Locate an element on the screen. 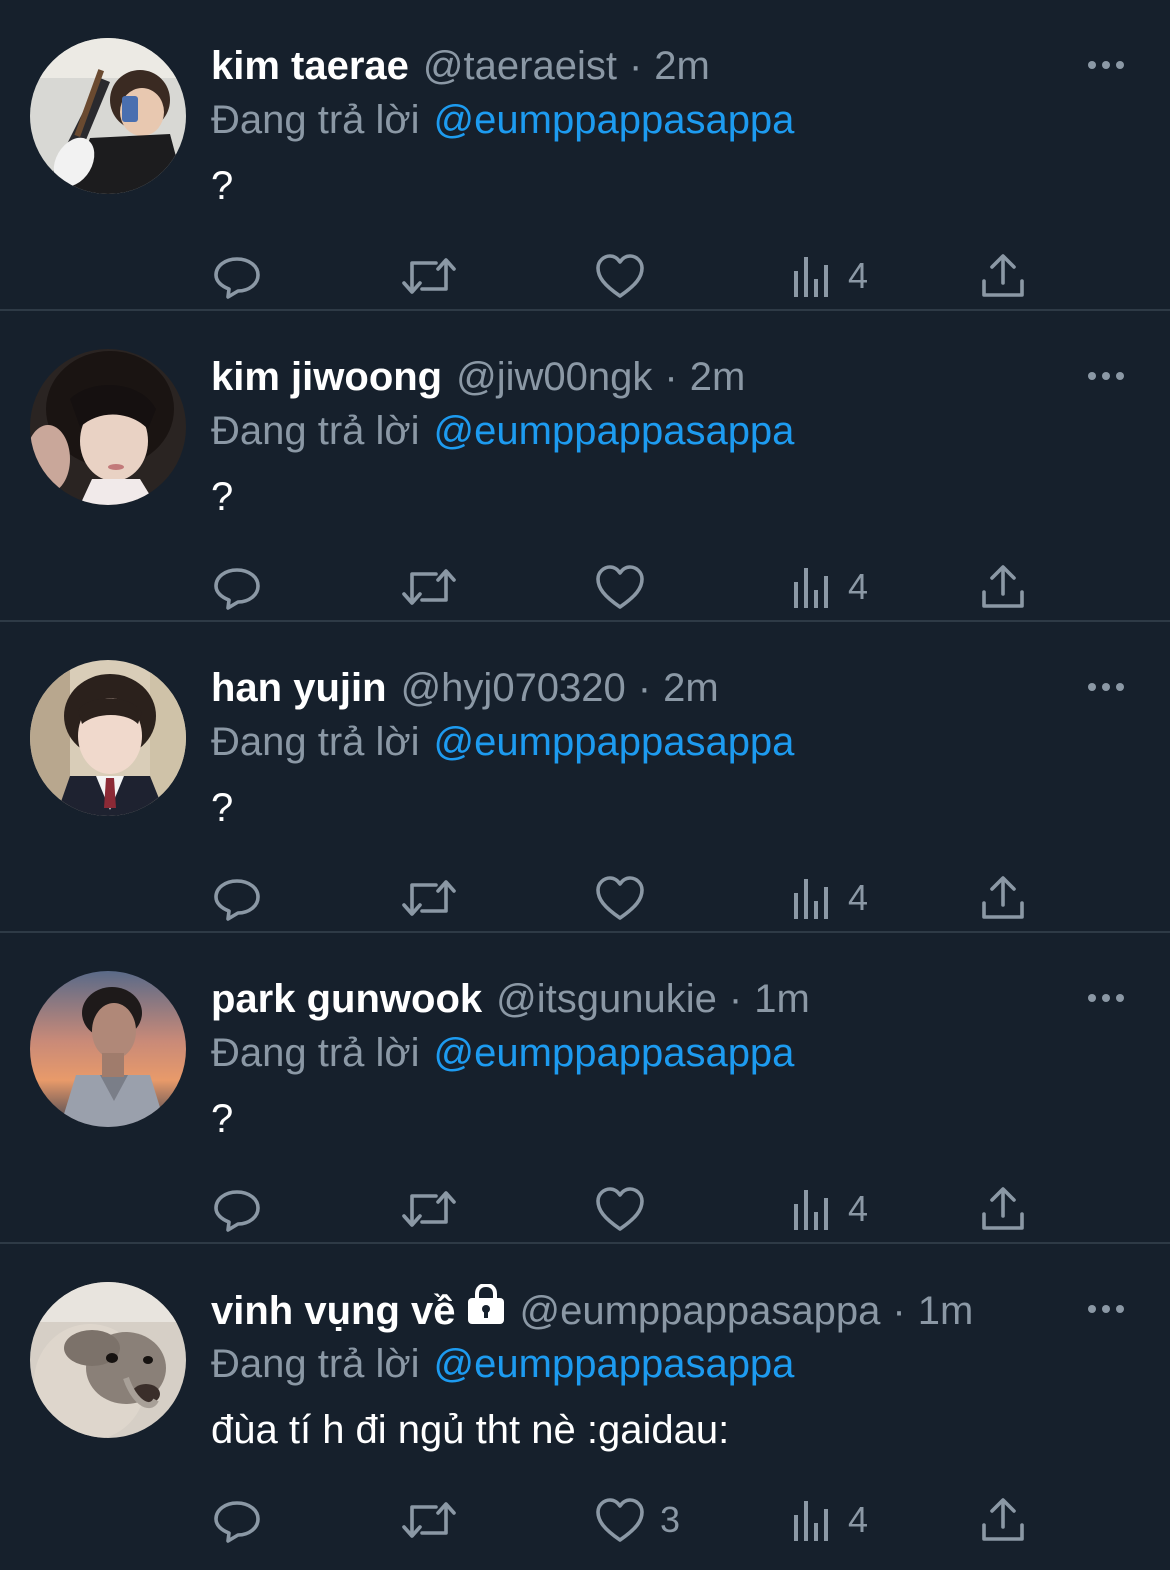 The height and width of the screenshot is (1570, 1170). display-name: vinh vụng về is located at coordinates (333, 1311).